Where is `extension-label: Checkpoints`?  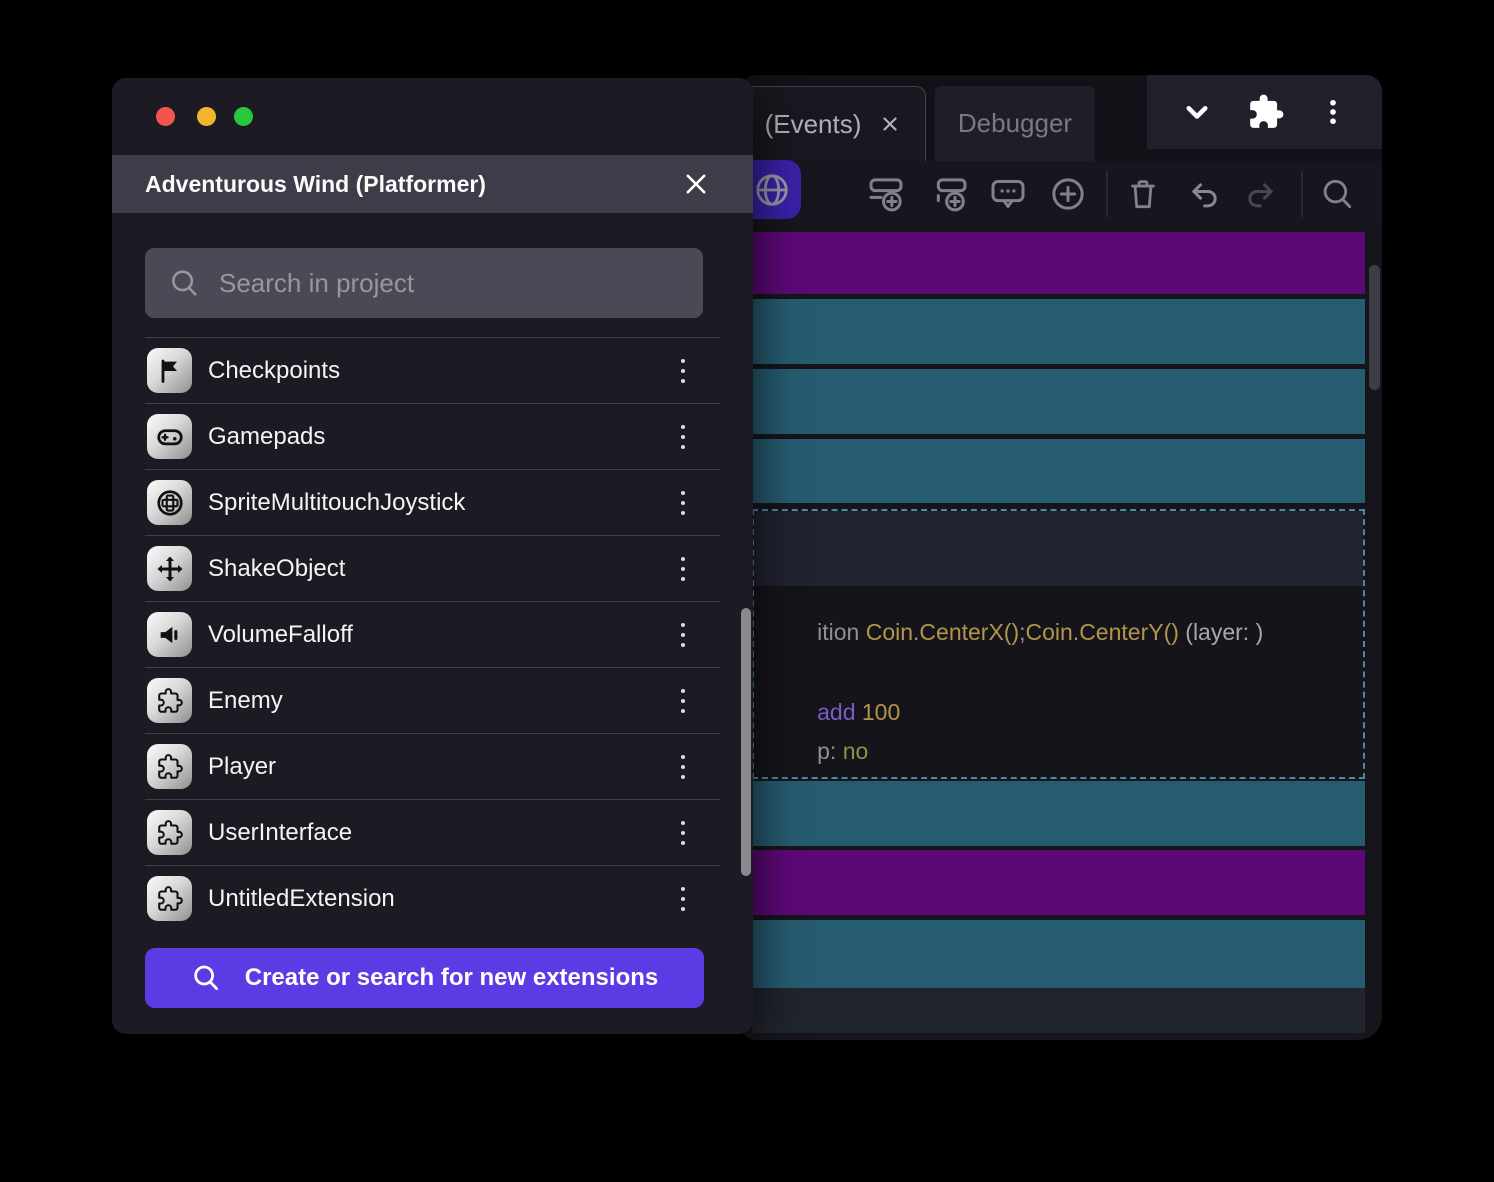
extension-label: Checkpoints is located at coordinates (274, 370).